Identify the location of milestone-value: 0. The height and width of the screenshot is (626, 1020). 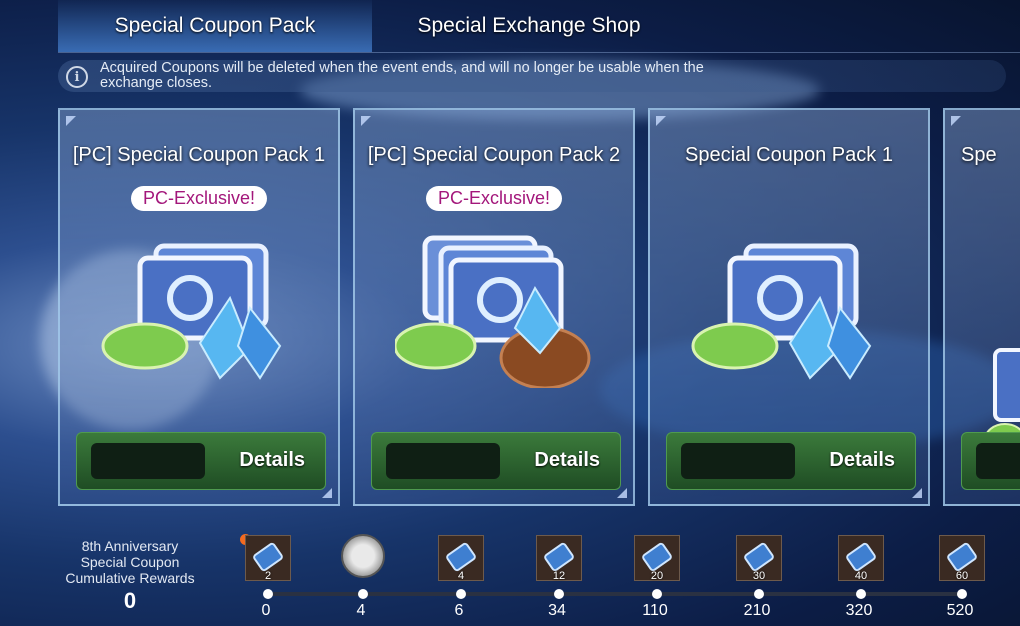
(266, 610).